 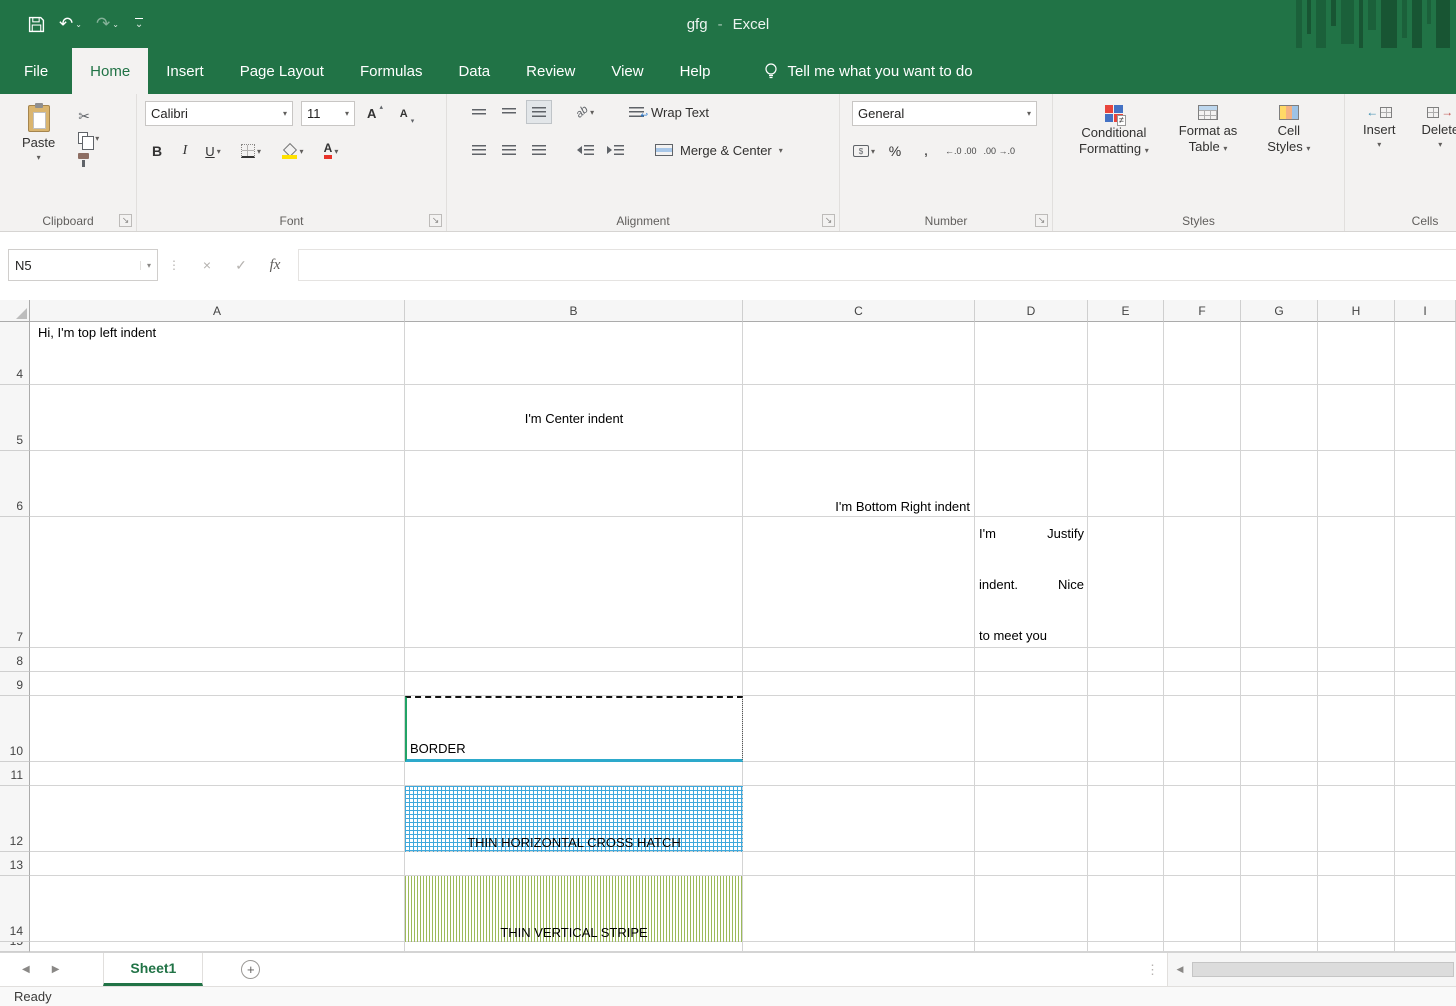 I want to click on row-header-14: 14, so click(x=15, y=909).